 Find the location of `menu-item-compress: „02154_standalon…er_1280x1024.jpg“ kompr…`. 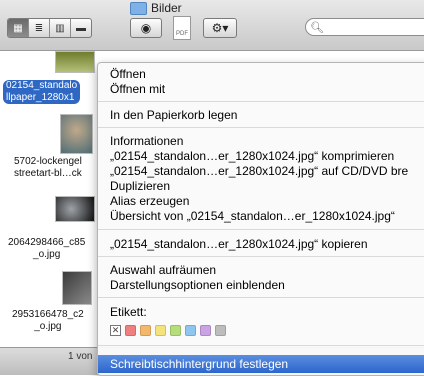

menu-item-compress: „02154_standalon…er_1280x1024.jpg“ kompr… is located at coordinates (252, 156).